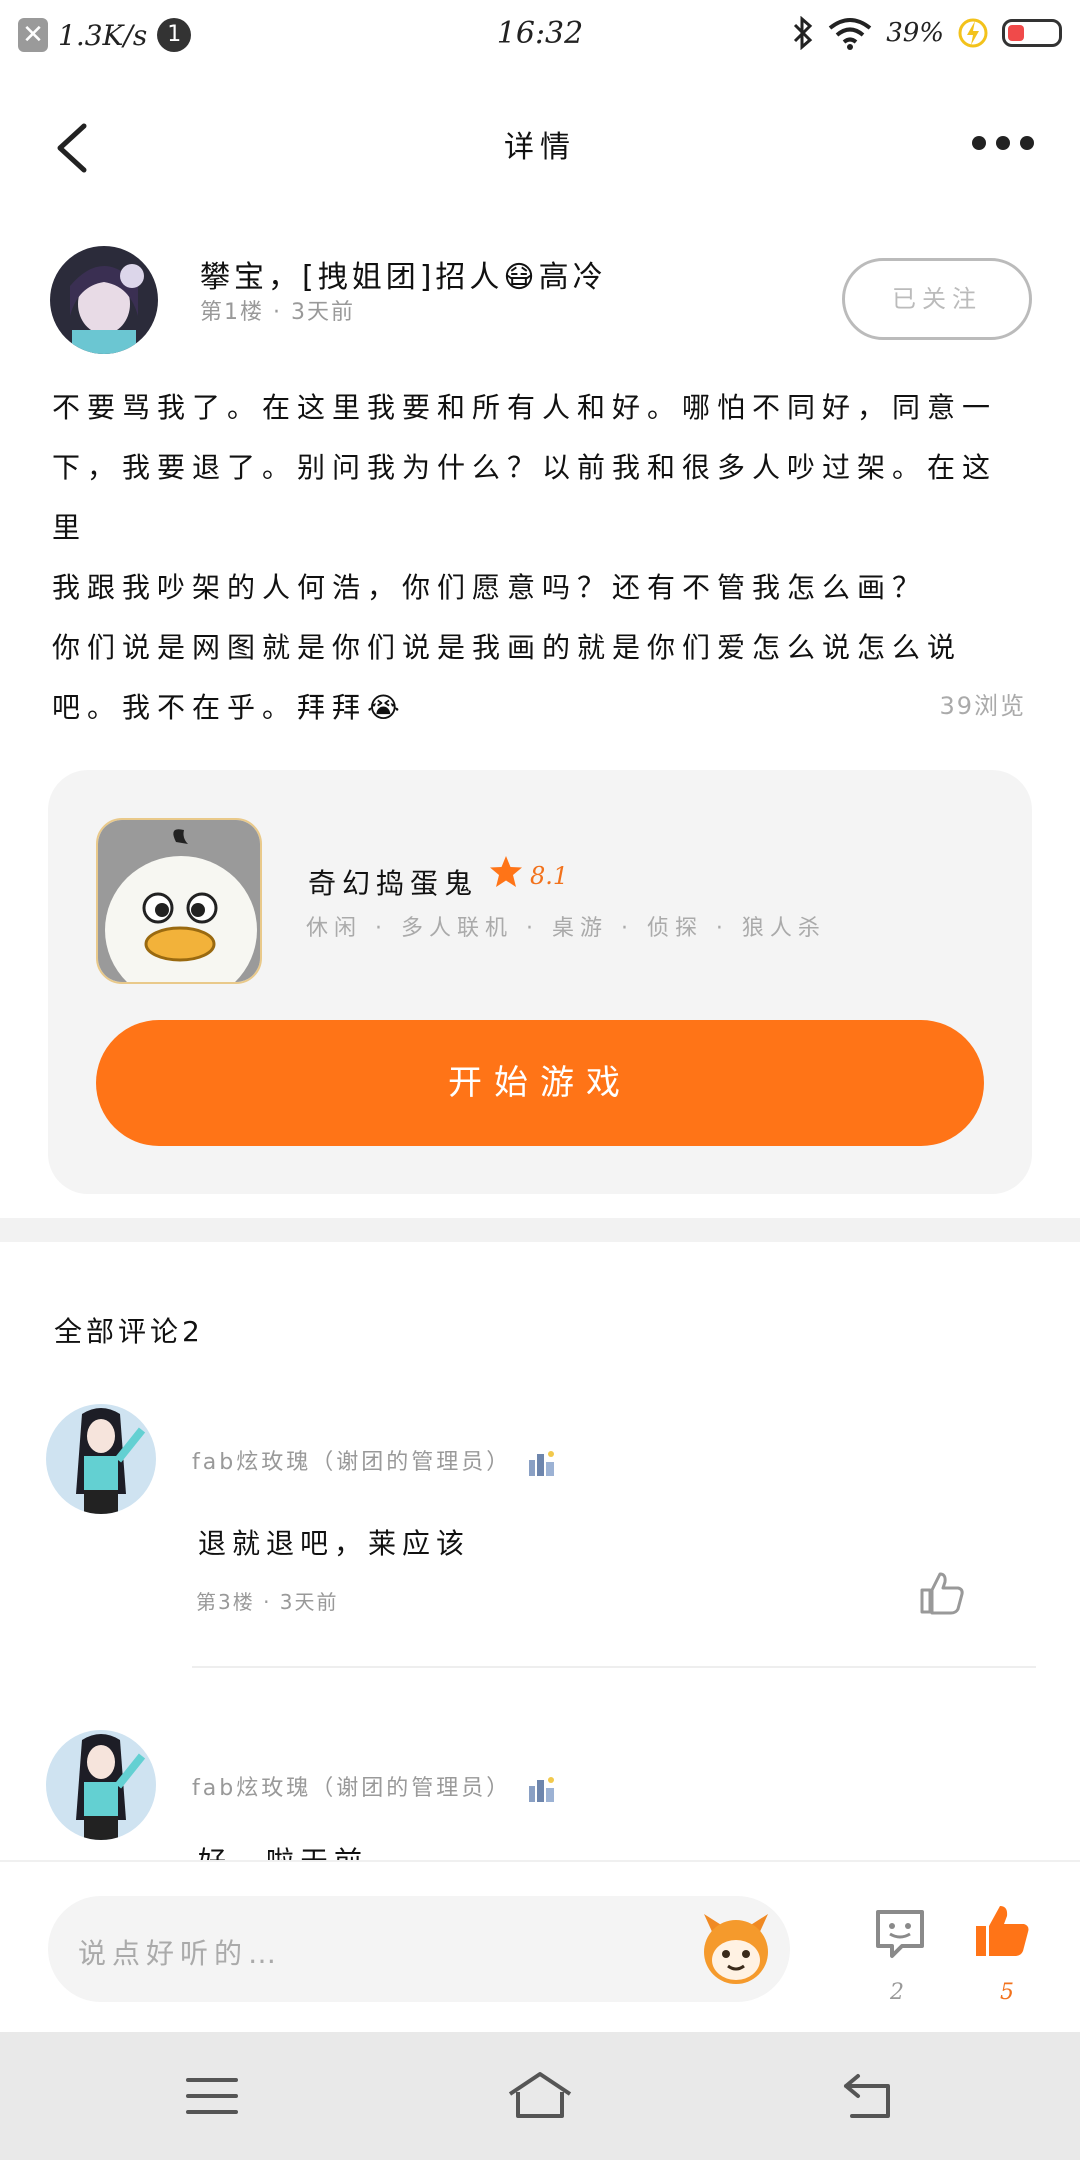  Describe the element at coordinates (897, 1992) in the screenshot. I see `comment-count: 2` at that location.